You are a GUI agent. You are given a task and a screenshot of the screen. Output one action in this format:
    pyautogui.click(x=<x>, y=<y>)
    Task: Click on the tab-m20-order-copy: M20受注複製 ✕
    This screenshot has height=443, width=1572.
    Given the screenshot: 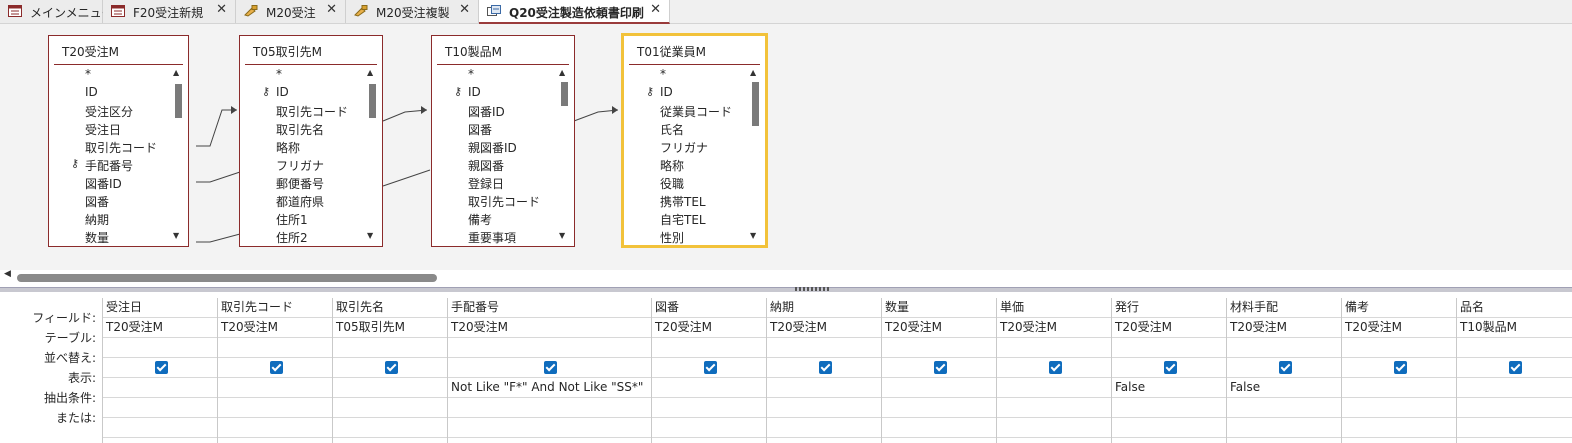 What is the action you would take?
    pyautogui.click(x=412, y=11)
    